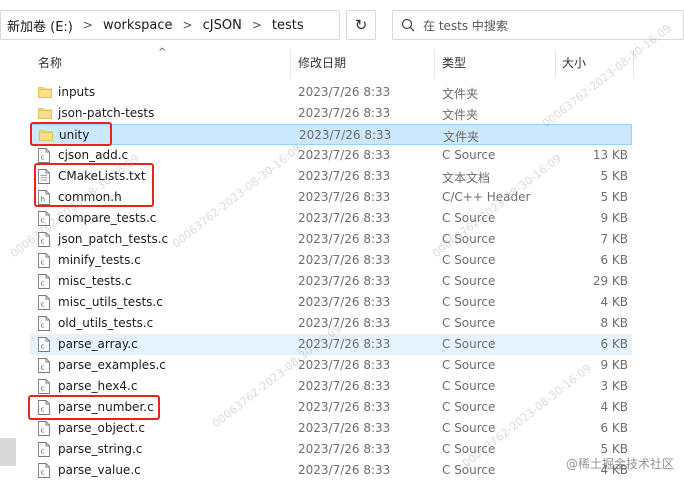  What do you see at coordinates (71, 134) in the screenshot?
I see `highlight-box-unity` at bounding box center [71, 134].